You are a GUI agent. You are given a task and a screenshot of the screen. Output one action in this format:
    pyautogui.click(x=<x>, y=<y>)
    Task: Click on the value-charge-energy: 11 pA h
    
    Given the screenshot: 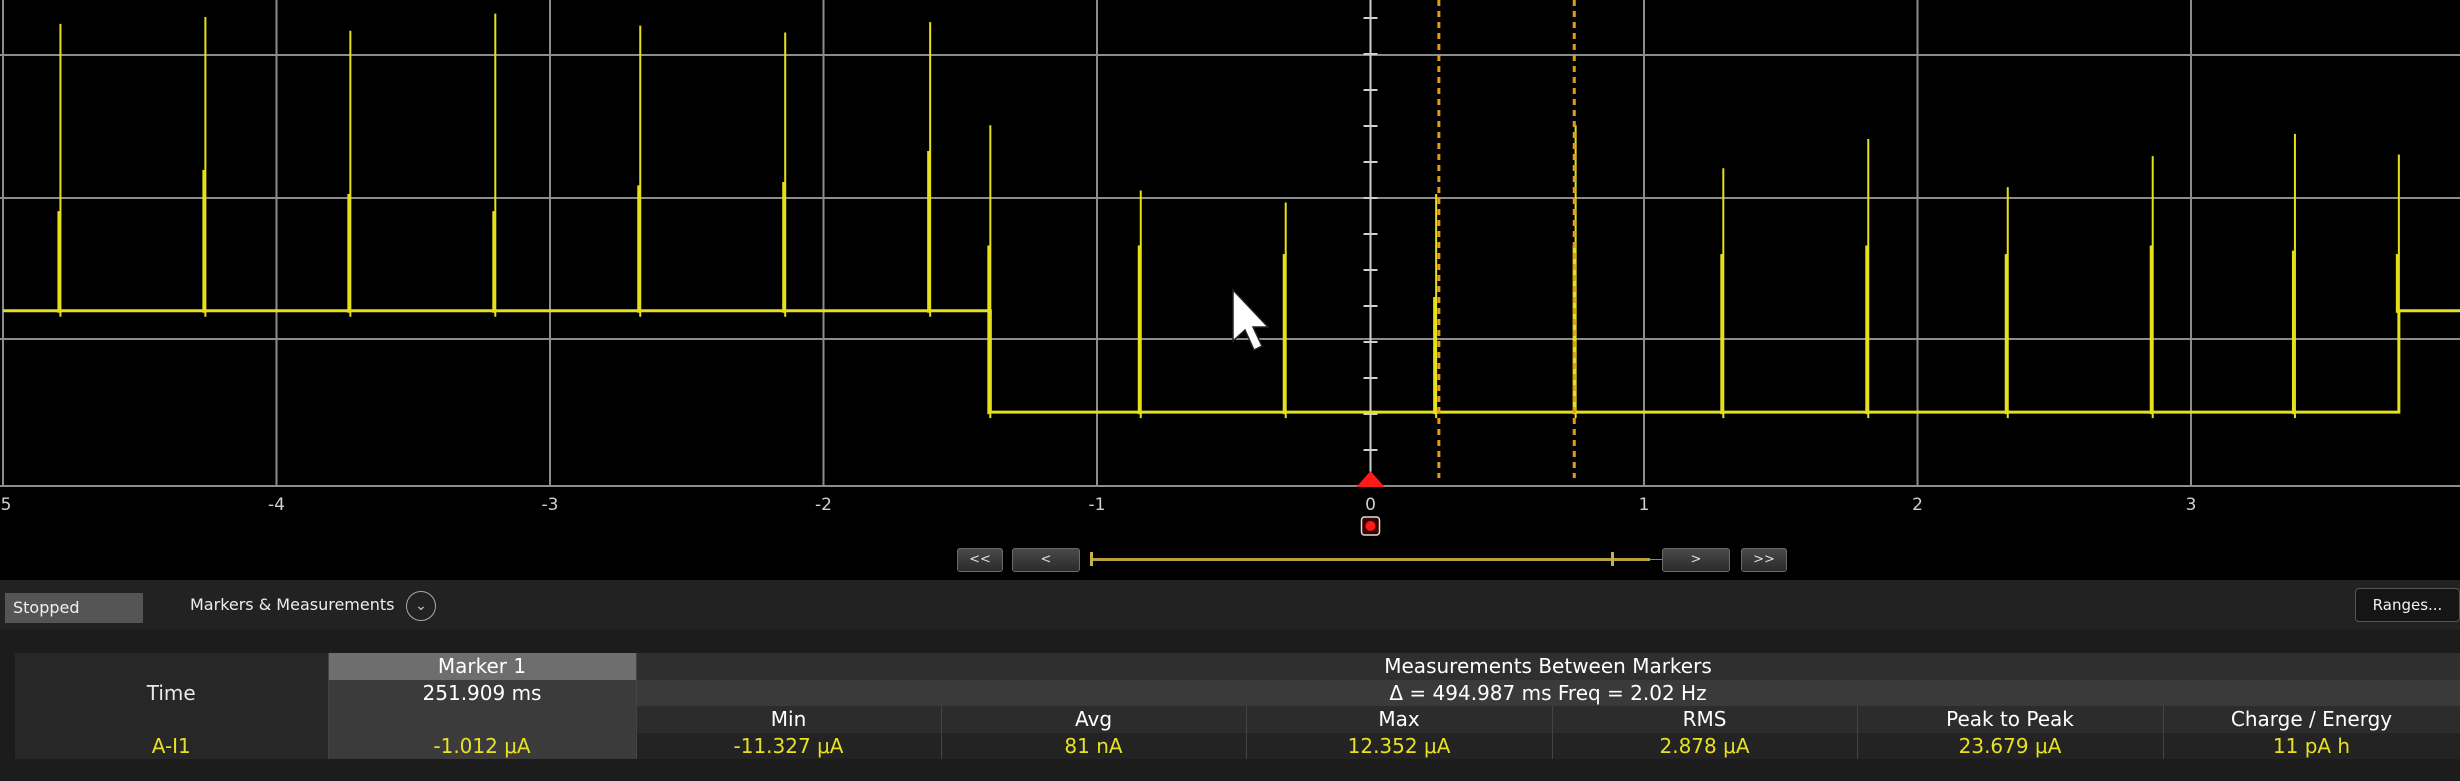 What is the action you would take?
    pyautogui.click(x=2311, y=745)
    